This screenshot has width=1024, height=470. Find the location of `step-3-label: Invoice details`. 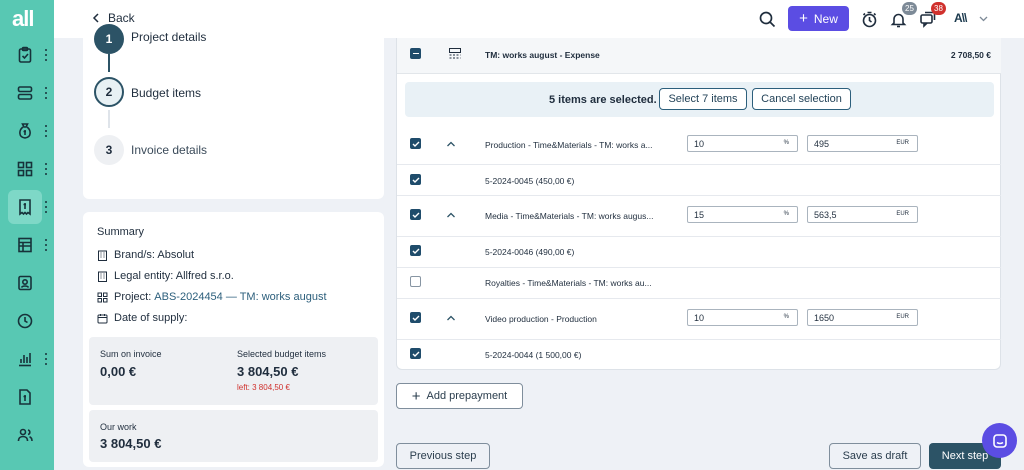

step-3-label: Invoice details is located at coordinates (169, 150).